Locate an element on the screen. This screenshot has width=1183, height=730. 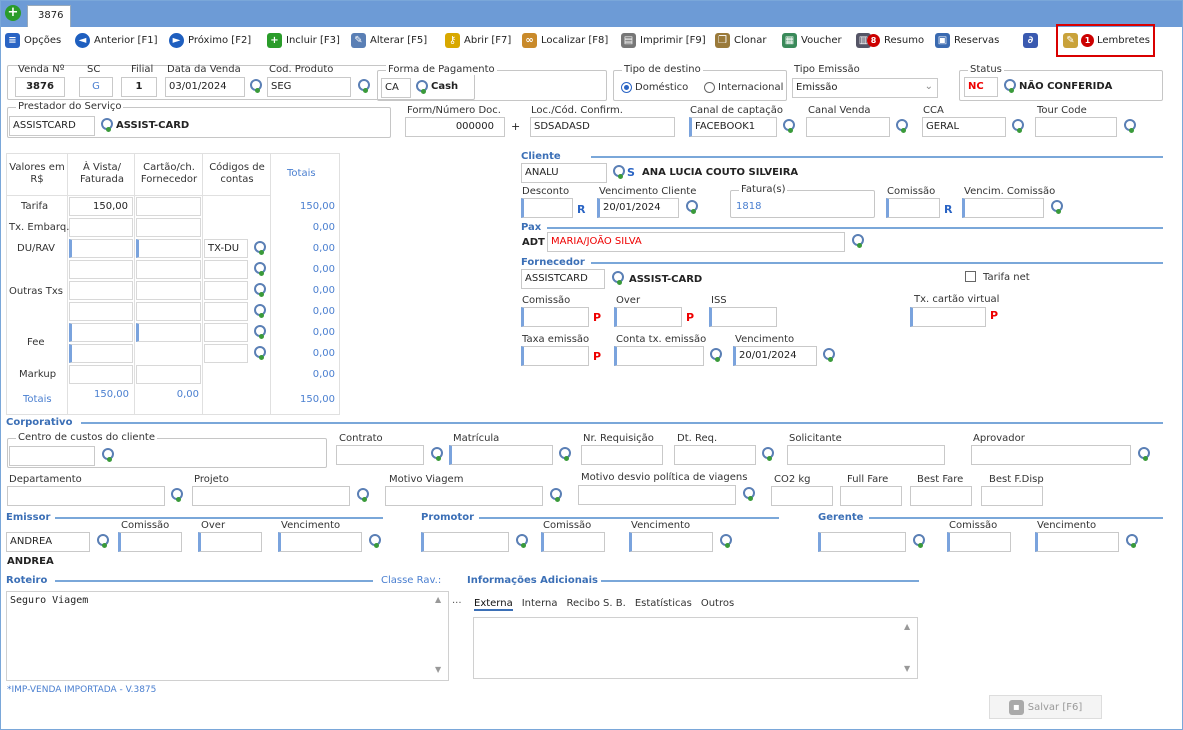
motivo-viagem-field is located at coordinates (464, 496).